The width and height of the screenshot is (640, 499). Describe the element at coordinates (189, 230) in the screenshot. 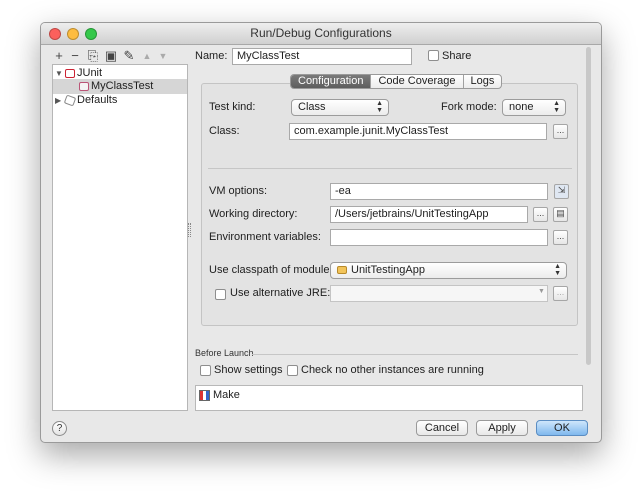

I see `splitter-handle` at that location.